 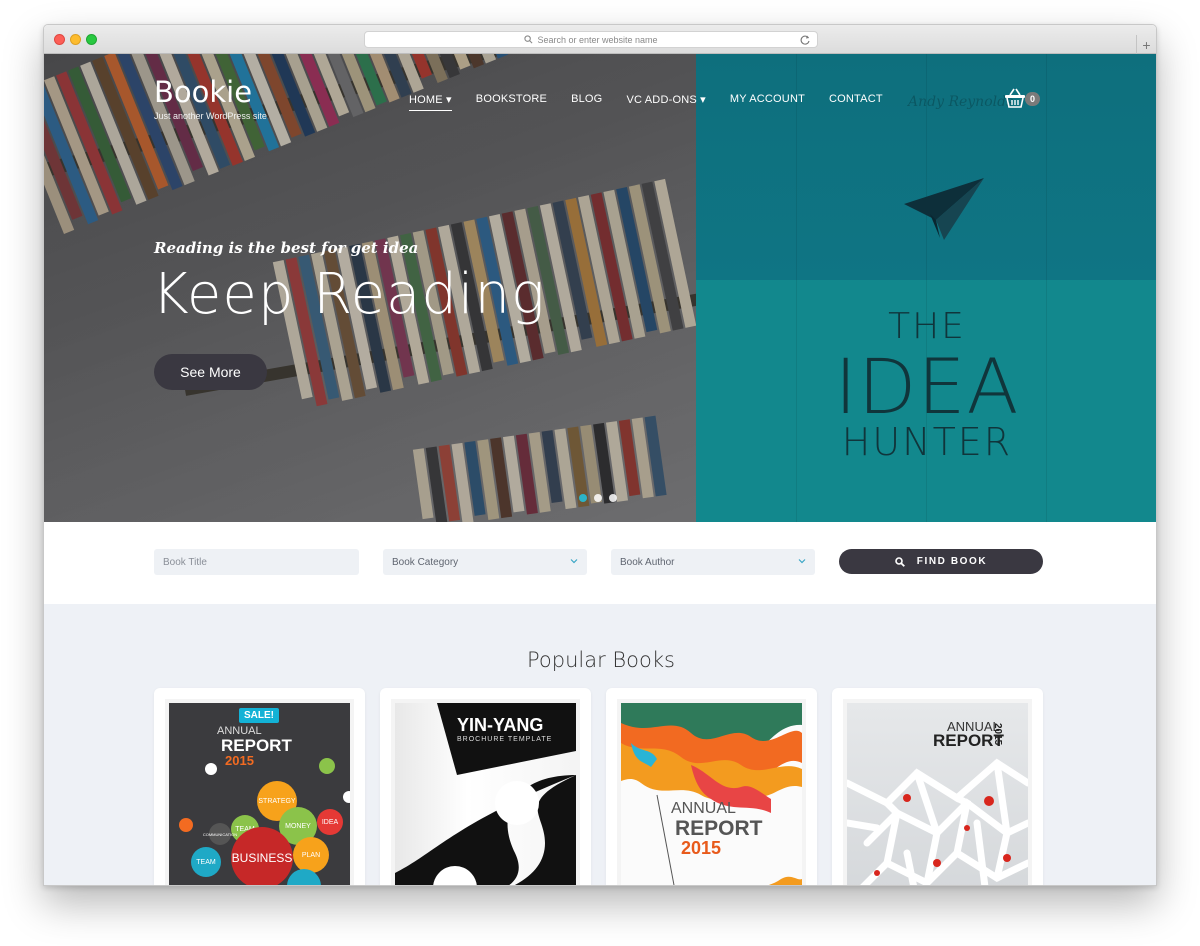 What do you see at coordinates (220, 834) in the screenshot?
I see `bubble-communication: COMMUNICATION` at bounding box center [220, 834].